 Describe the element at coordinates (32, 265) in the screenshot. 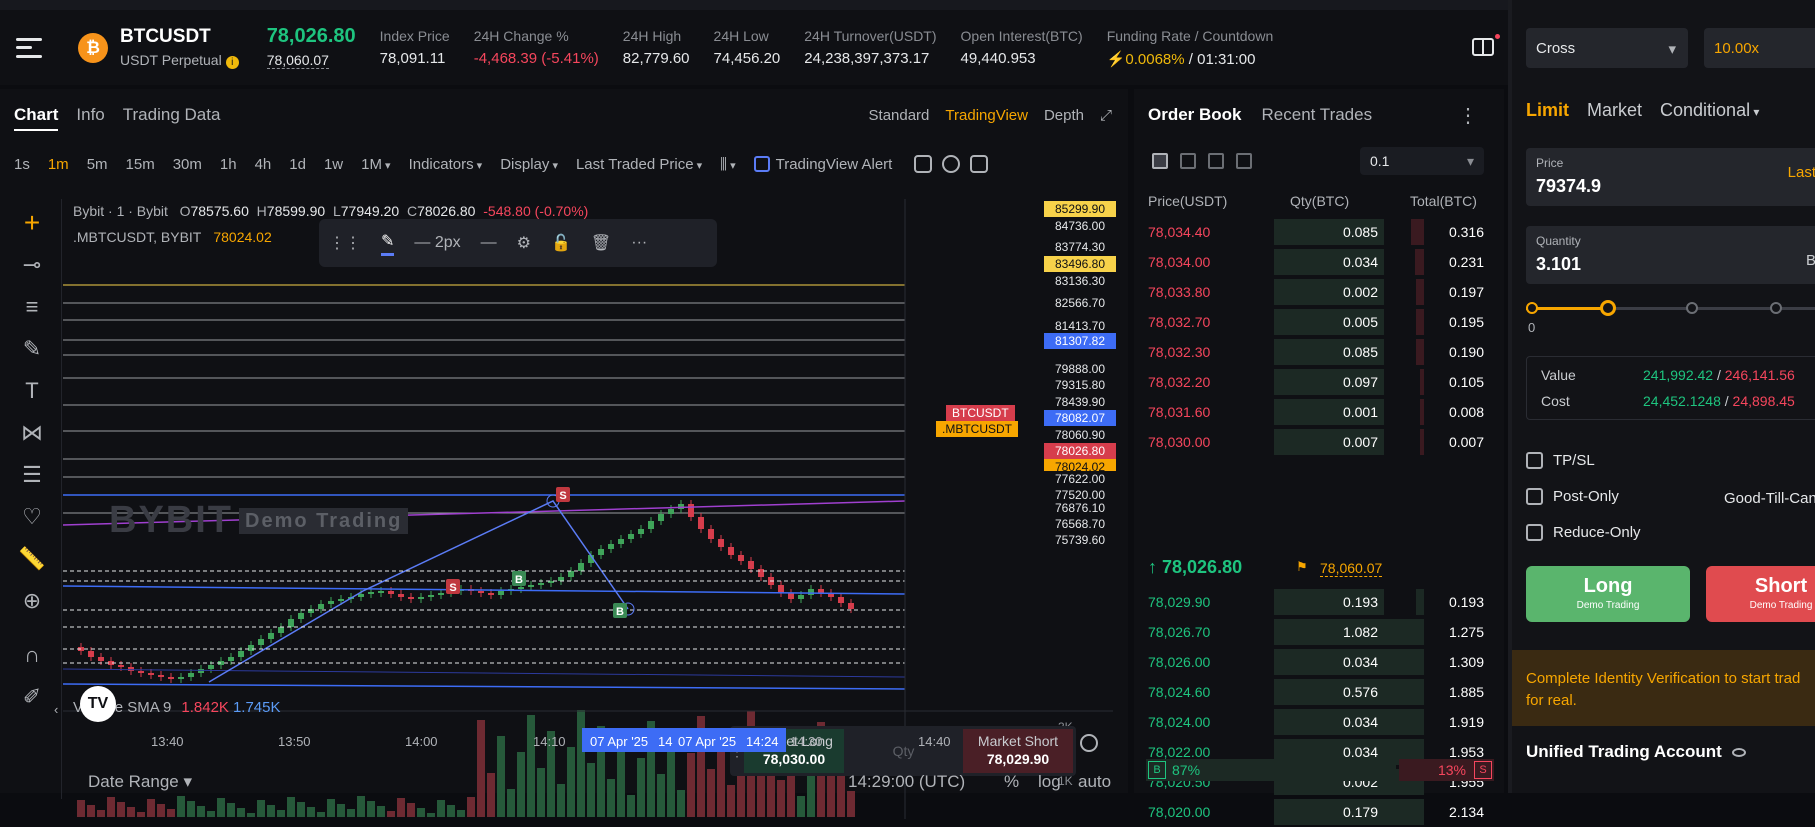

I see `trend-line-icon: ⊸` at that location.